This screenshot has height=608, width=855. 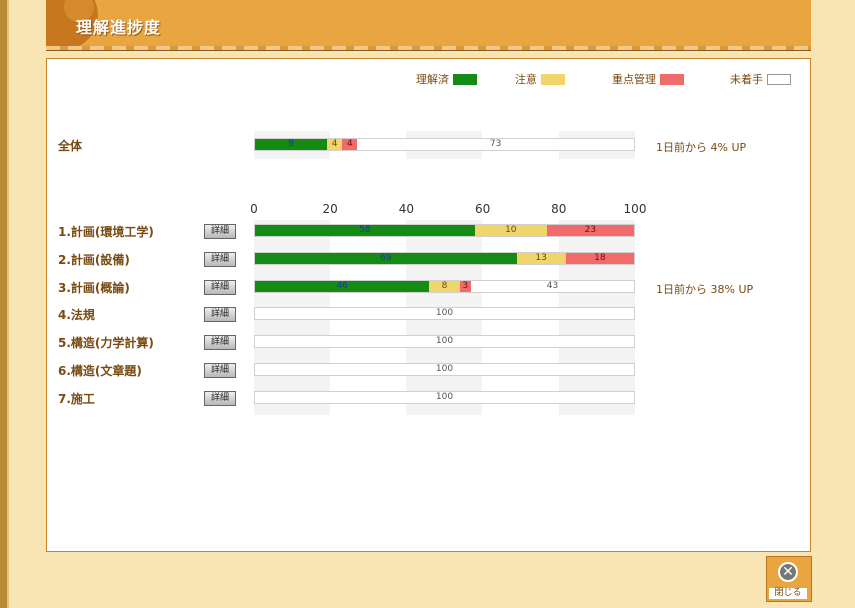 I want to click on legend-label: 重点管理, so click(x=634, y=79).